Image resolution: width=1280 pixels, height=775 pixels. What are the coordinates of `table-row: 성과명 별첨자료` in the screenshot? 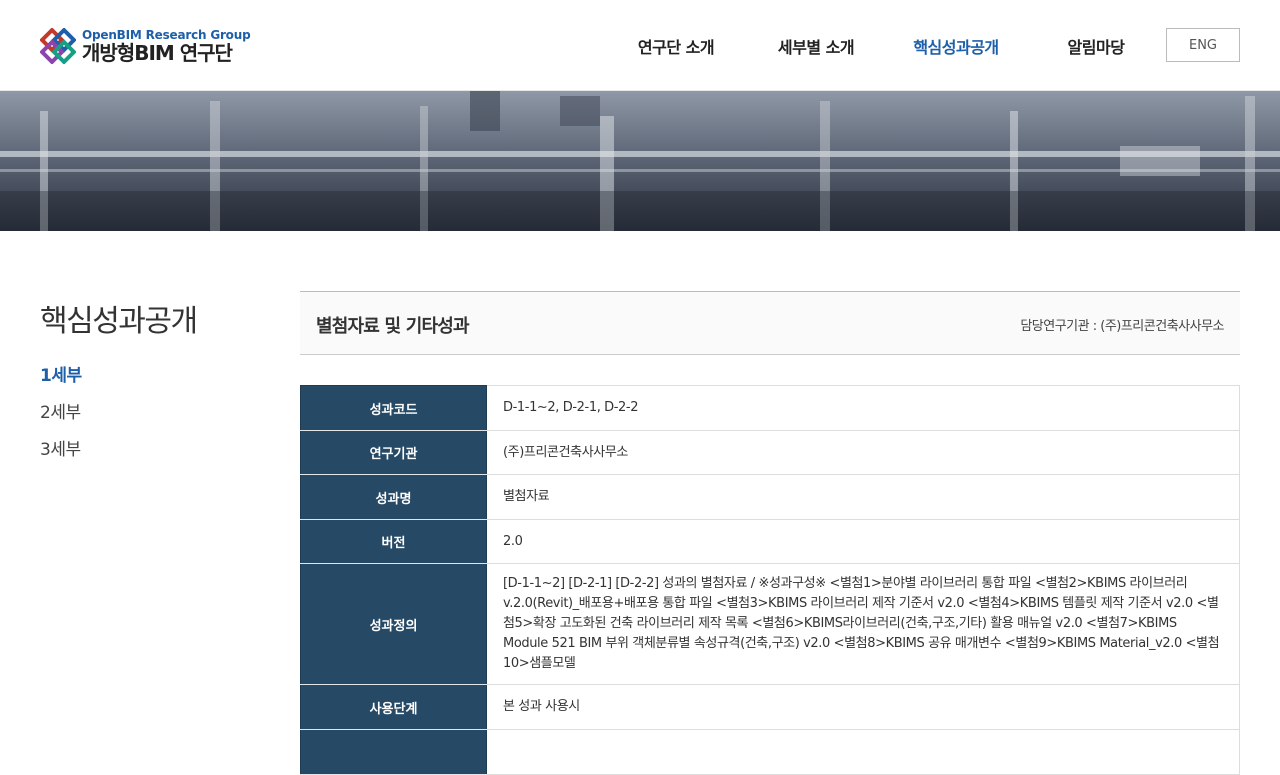 It's located at (770, 497).